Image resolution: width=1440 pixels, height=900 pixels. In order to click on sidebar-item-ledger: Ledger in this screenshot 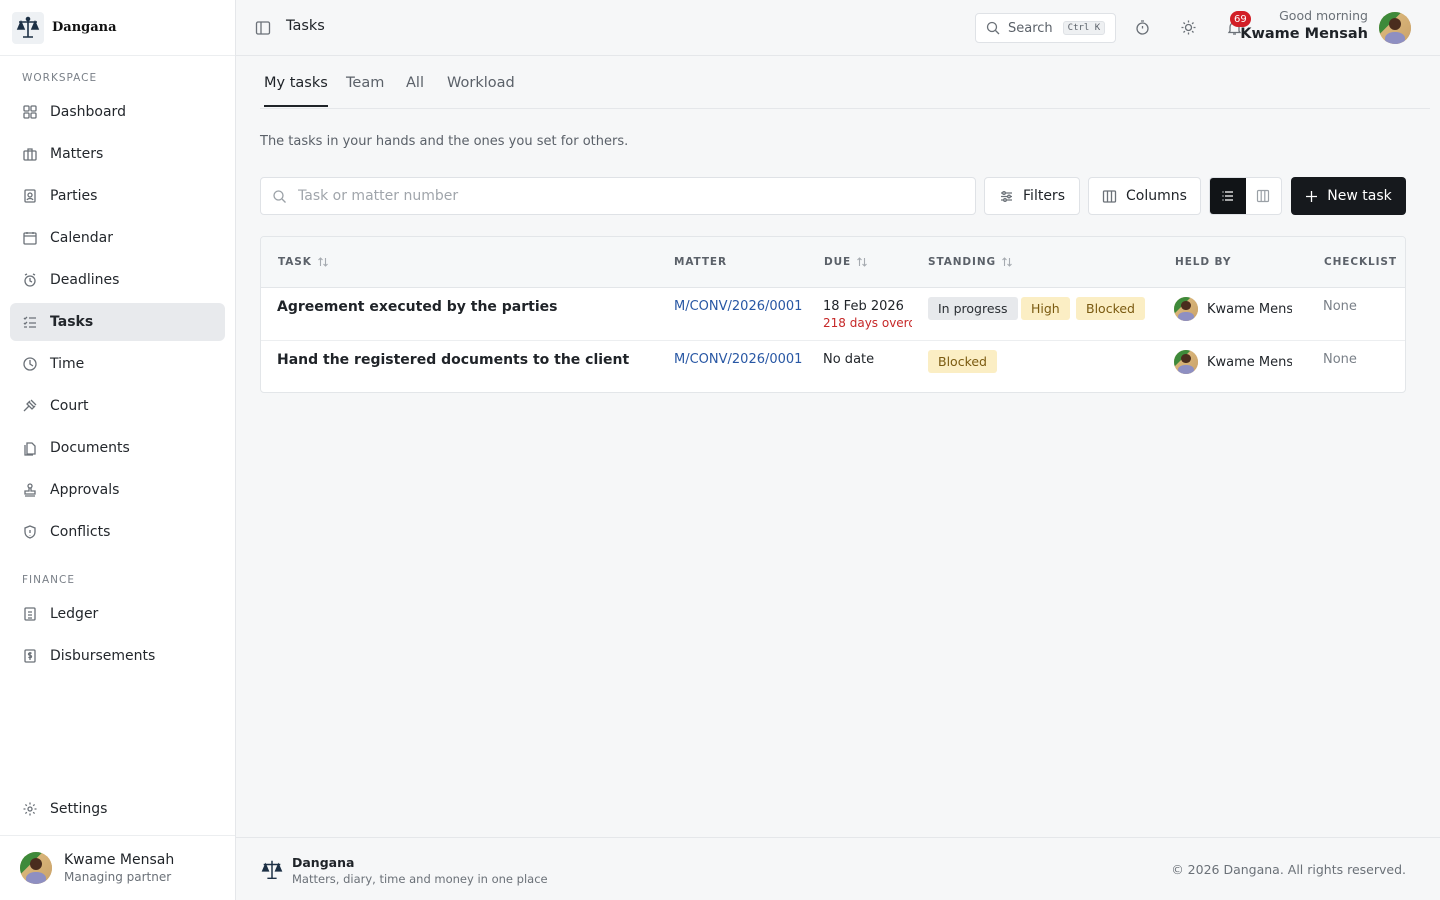, I will do `click(117, 614)`.